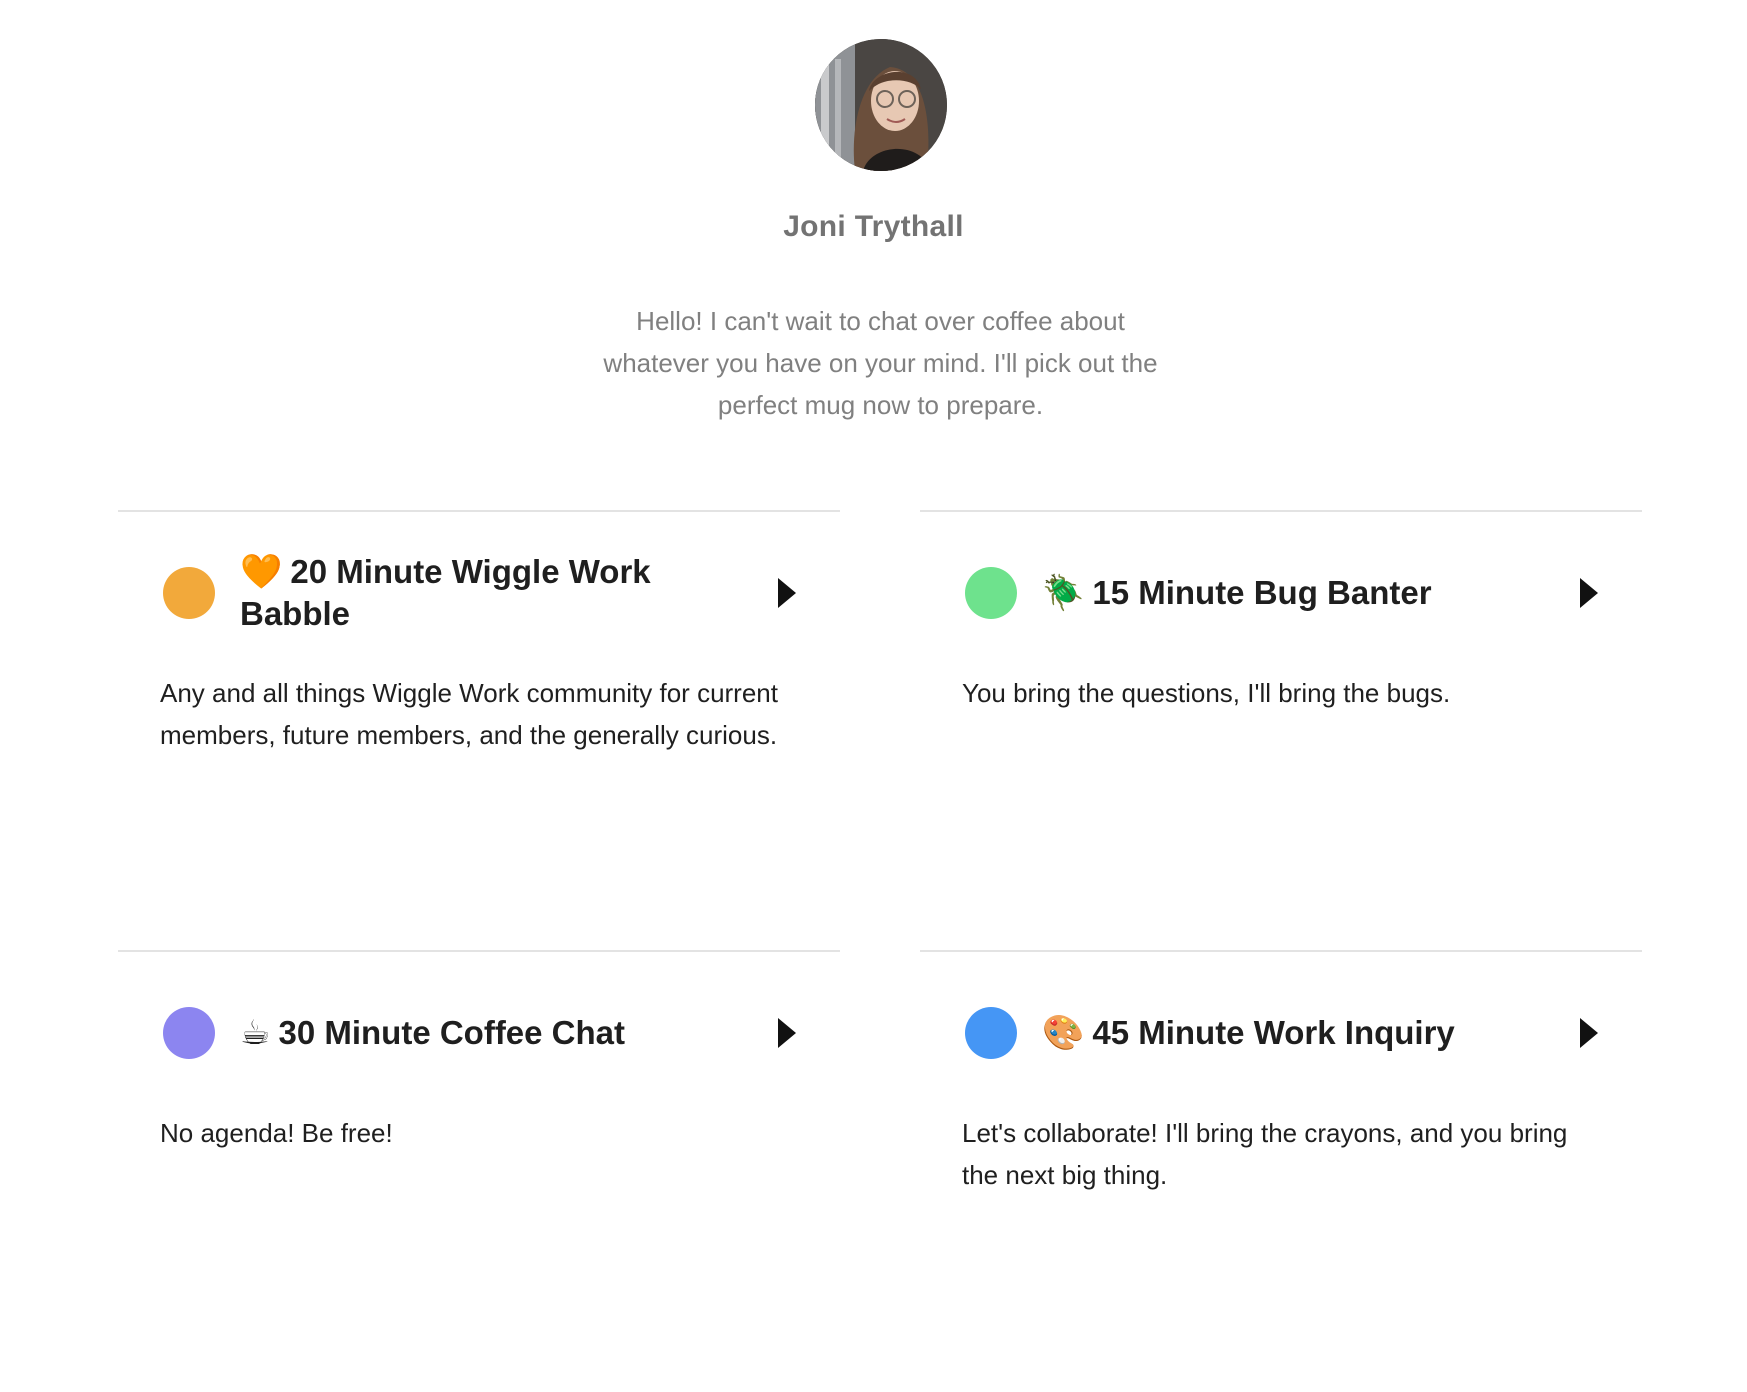 The width and height of the screenshot is (1747, 1392). What do you see at coordinates (255, 1033) in the screenshot?
I see `coffee-icon: ☕` at bounding box center [255, 1033].